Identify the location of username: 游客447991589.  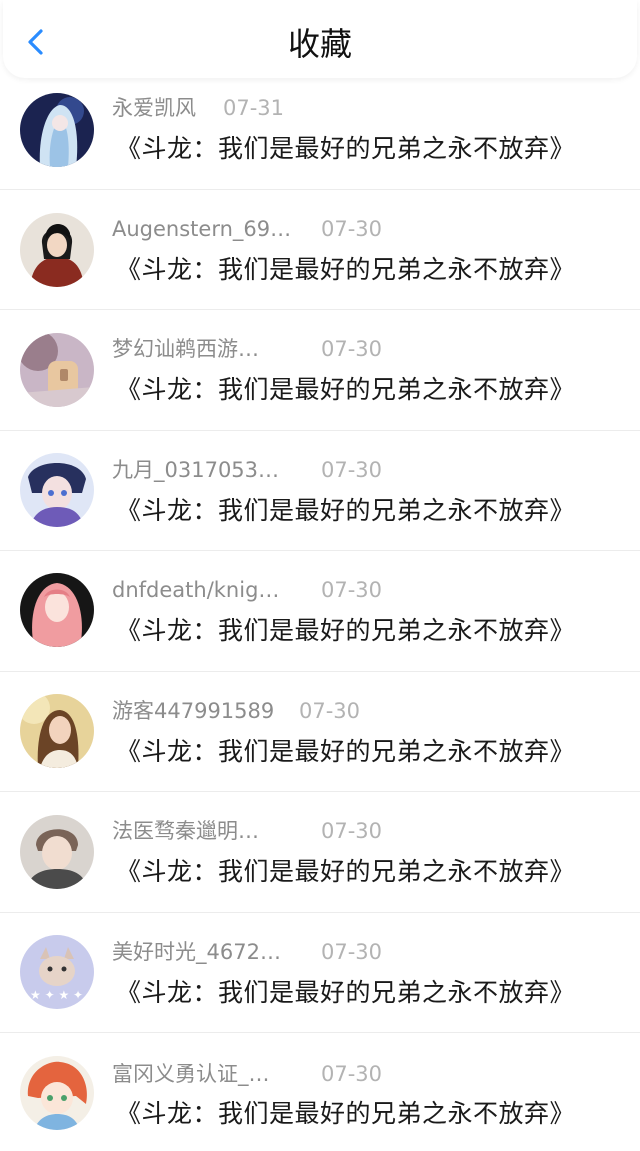
(193, 711).